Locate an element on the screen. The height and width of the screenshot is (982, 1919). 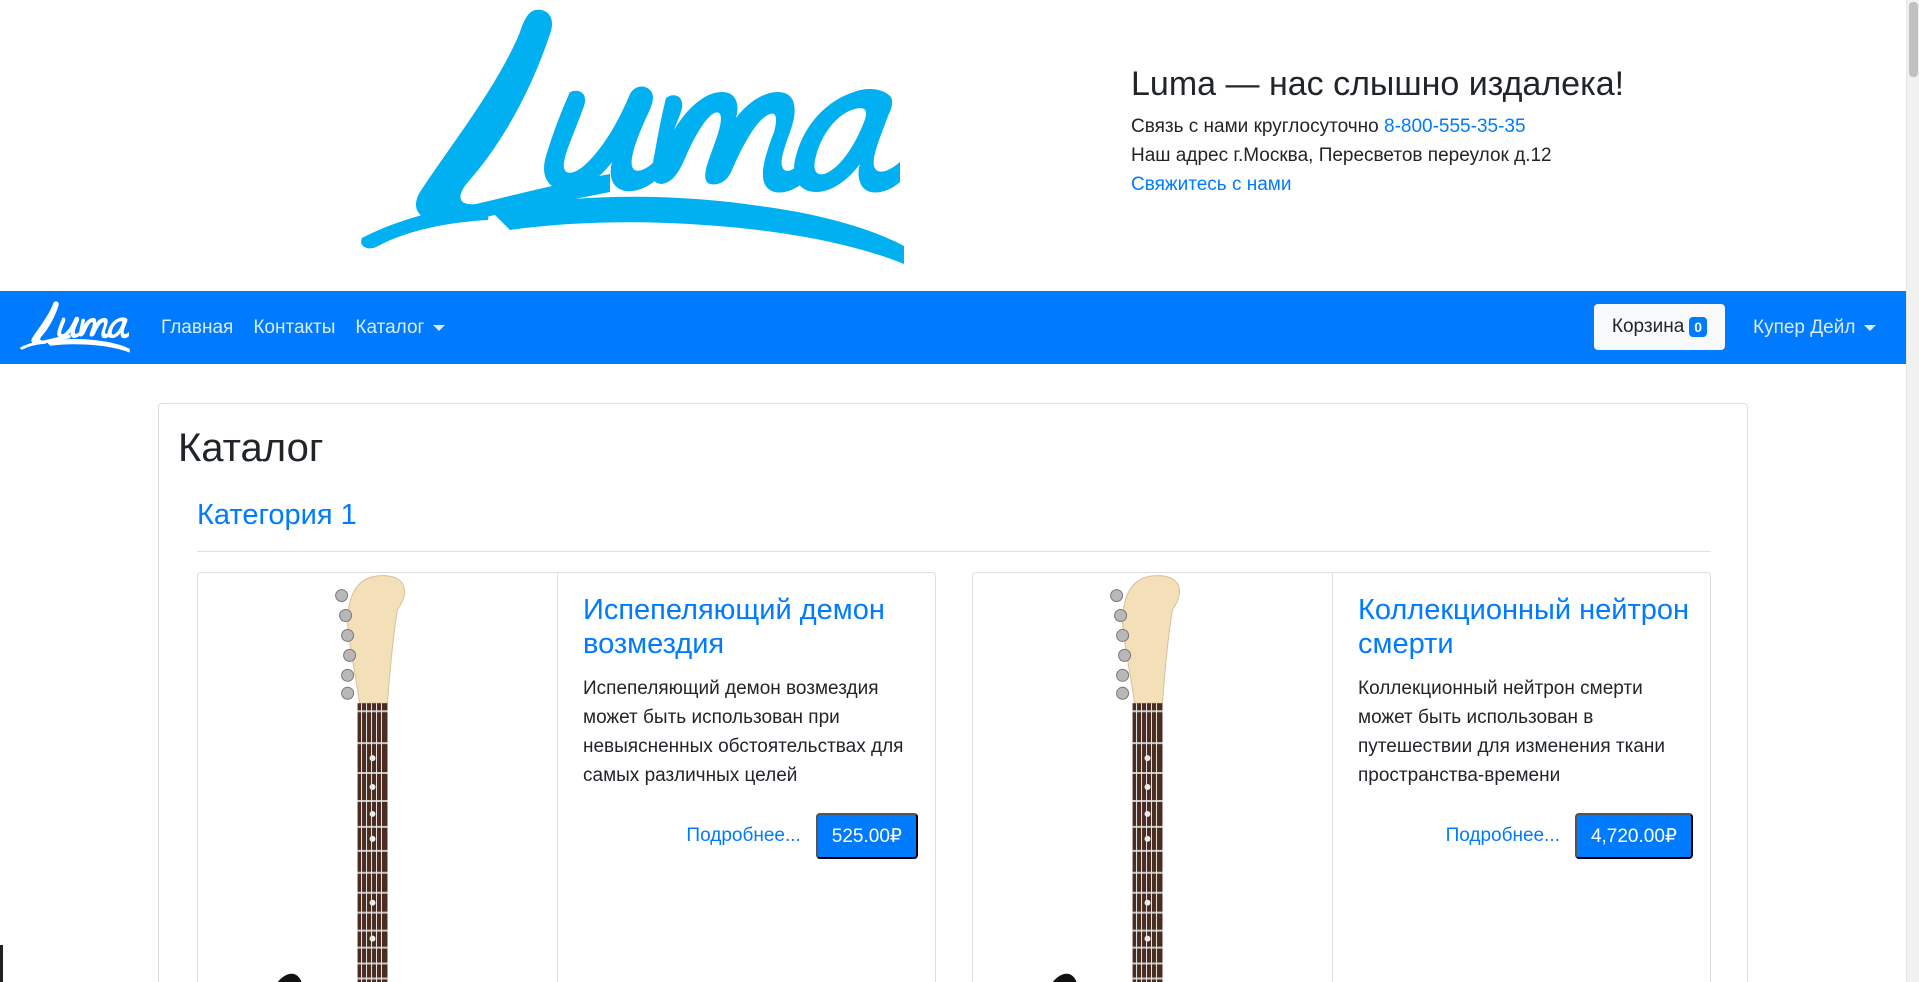
nav-logo is located at coordinates (75, 327).